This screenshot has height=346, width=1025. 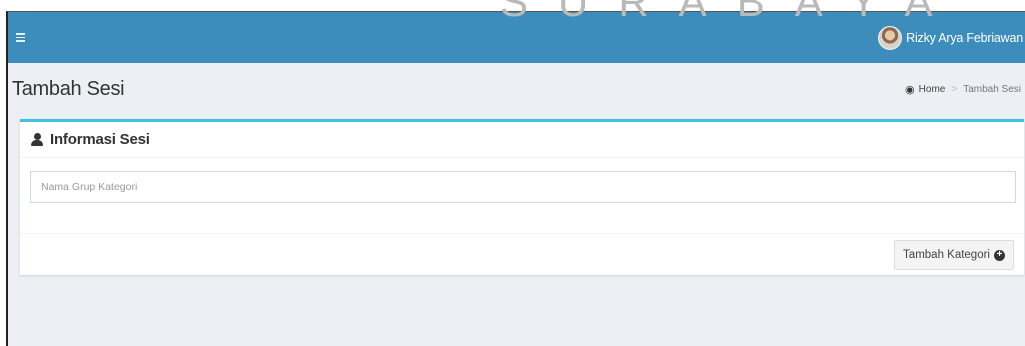 I want to click on page-title: Tambah Sesi, so click(x=68, y=89).